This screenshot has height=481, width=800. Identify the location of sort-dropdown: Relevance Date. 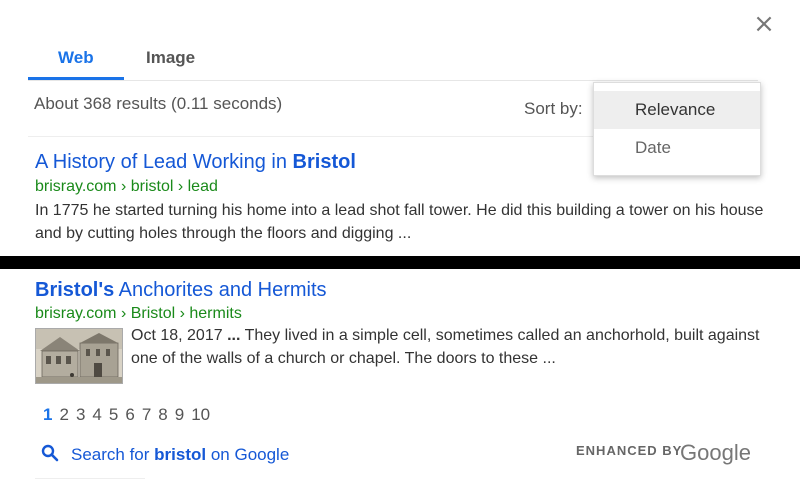
(677, 129).